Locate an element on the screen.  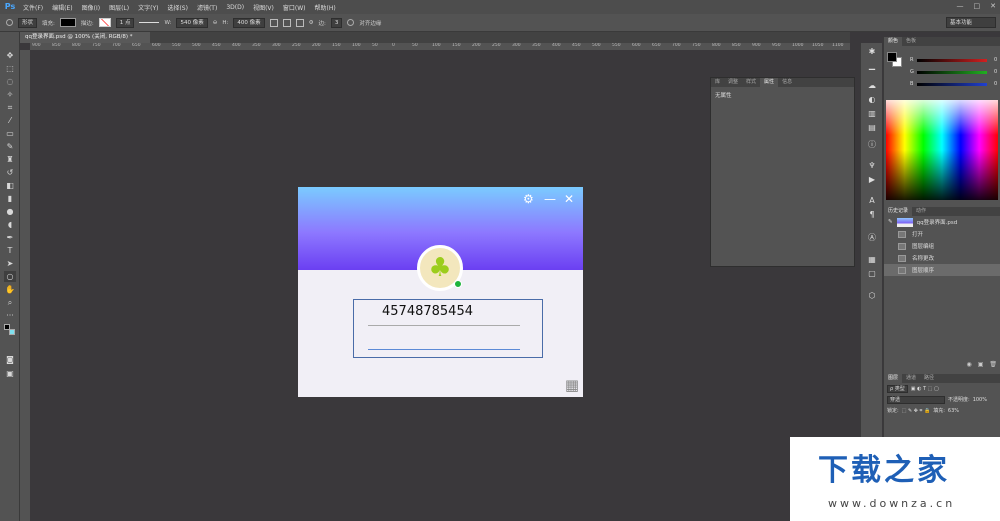
tab-paths: 路径 is located at coordinates (929, 378).